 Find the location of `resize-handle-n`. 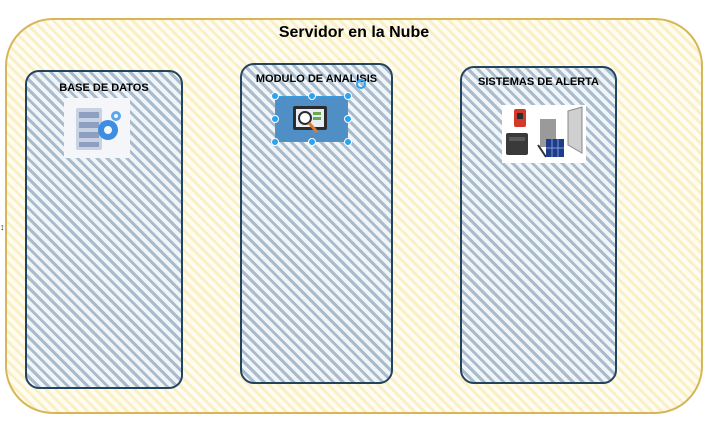

resize-handle-n is located at coordinates (312, 96).